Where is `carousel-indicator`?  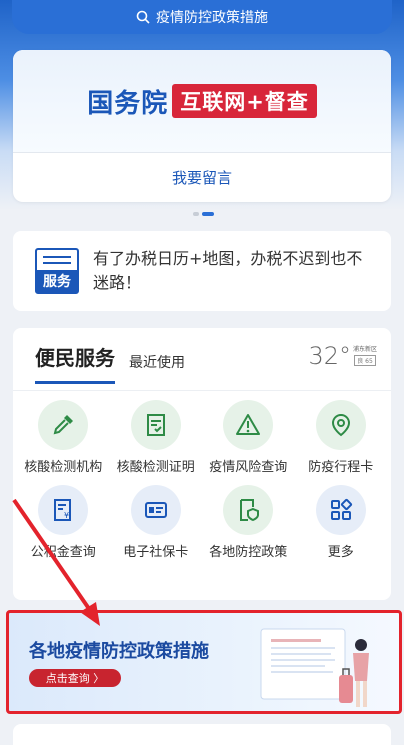 carousel-indicator is located at coordinates (203, 214).